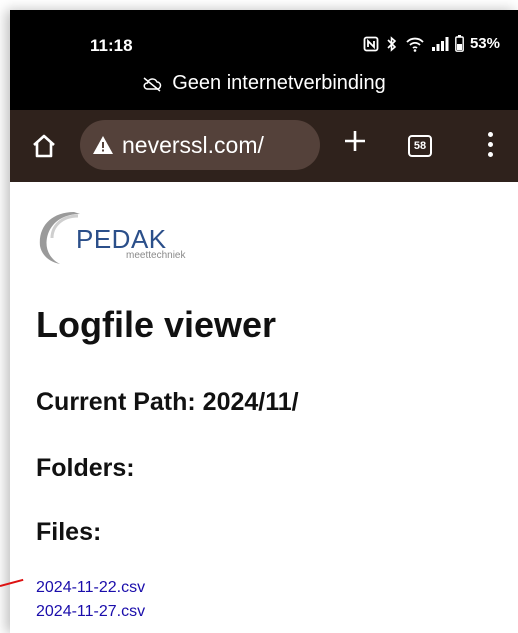  I want to click on file-list: 2024-11-22.csv 2024-11-27.csv, so click(90, 600).